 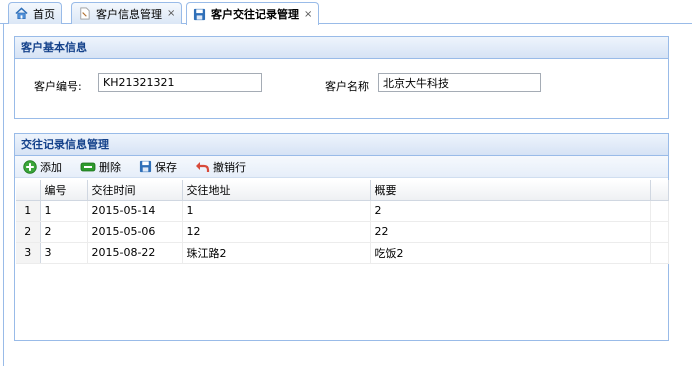 What do you see at coordinates (459, 82) in the screenshot?
I see `customer-name-field` at bounding box center [459, 82].